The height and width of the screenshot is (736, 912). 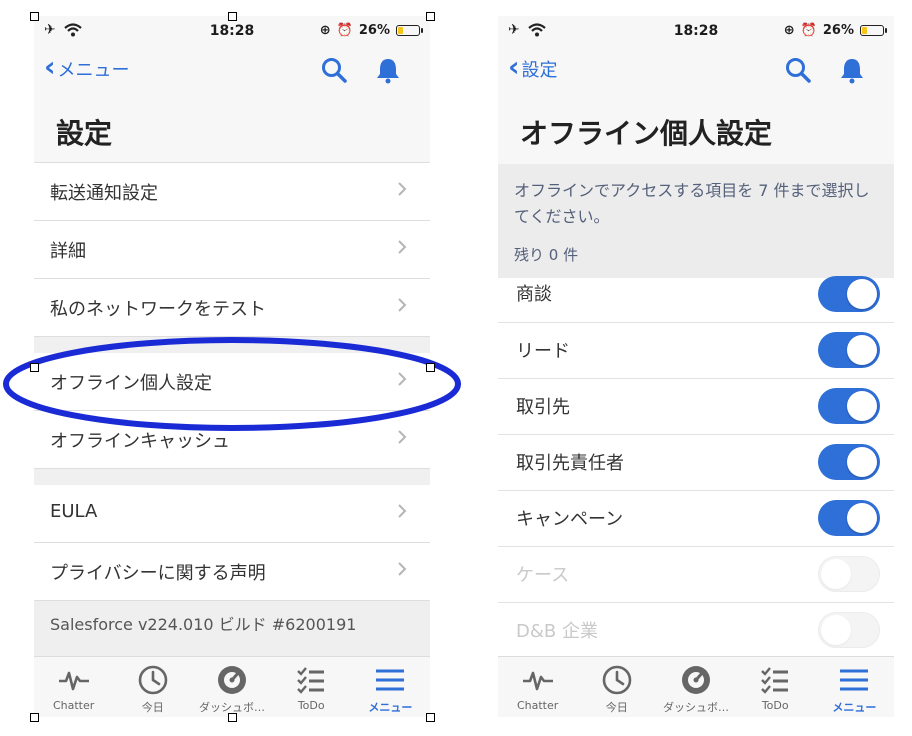 I want to click on highlight-ellipse-stroke, so click(x=232, y=384).